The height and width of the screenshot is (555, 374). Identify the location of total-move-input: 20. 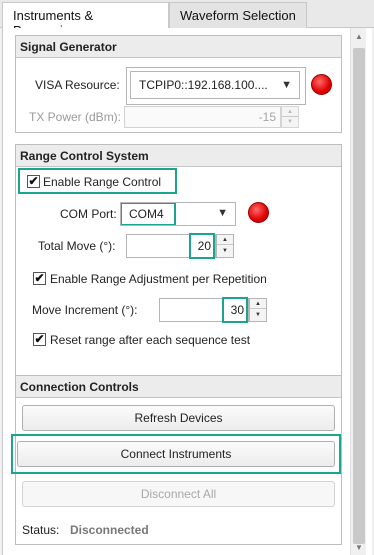
(171, 246).